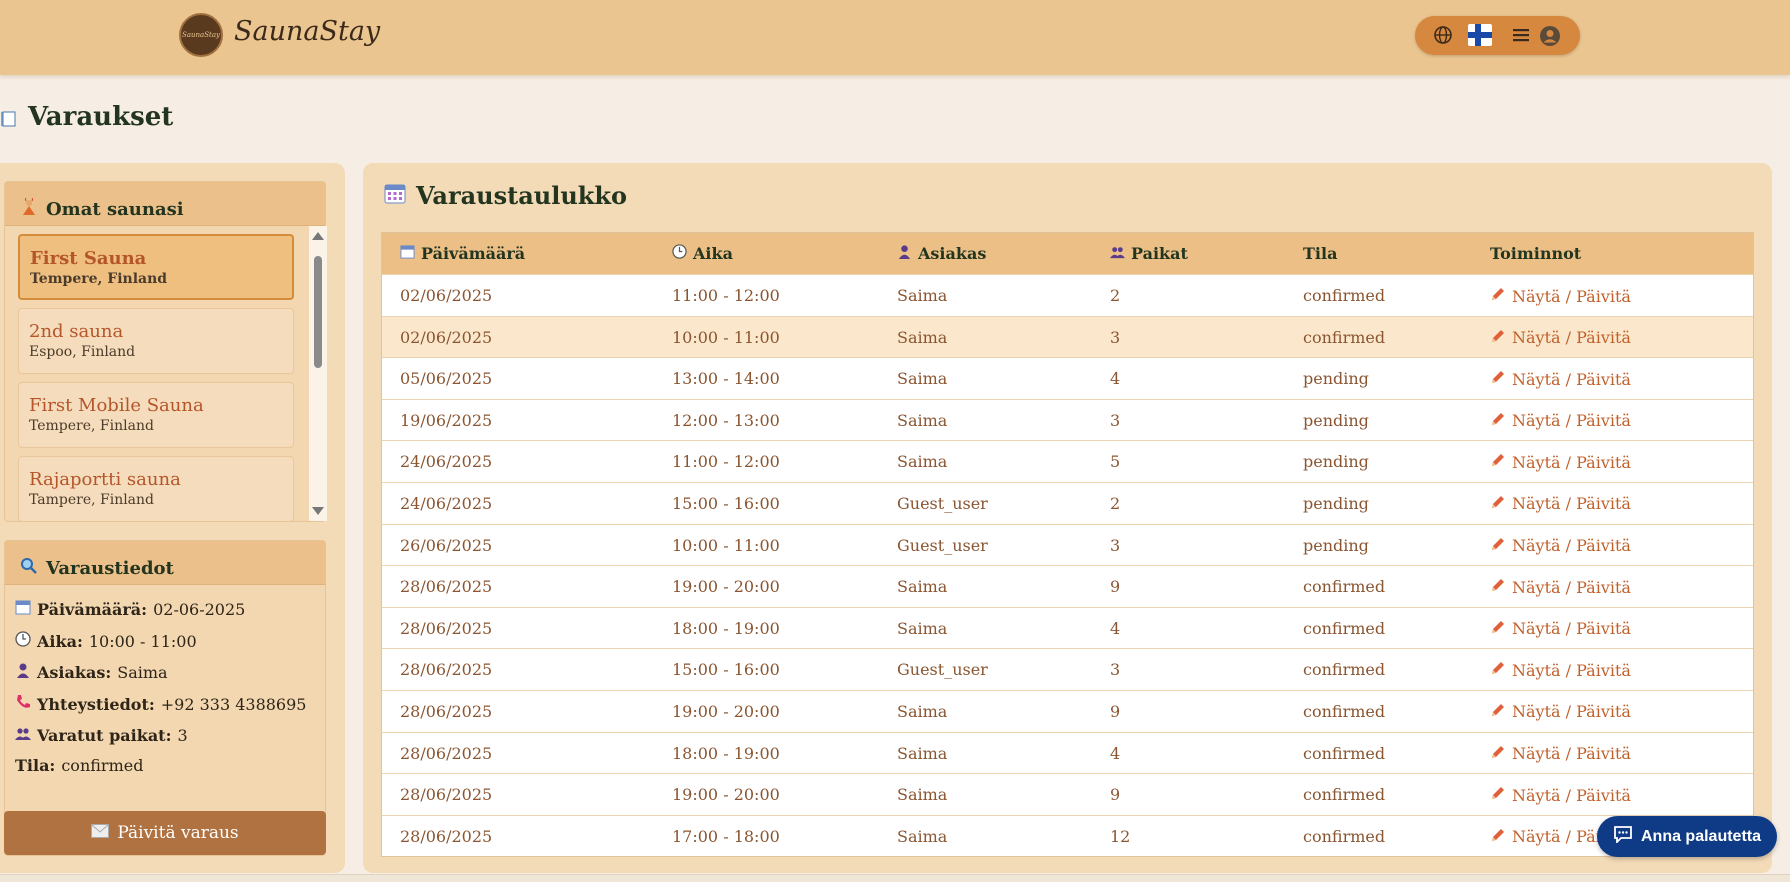 The width and height of the screenshot is (1790, 882). What do you see at coordinates (178, 833) in the screenshot?
I see `update-booking-label: Päivitä varaus` at bounding box center [178, 833].